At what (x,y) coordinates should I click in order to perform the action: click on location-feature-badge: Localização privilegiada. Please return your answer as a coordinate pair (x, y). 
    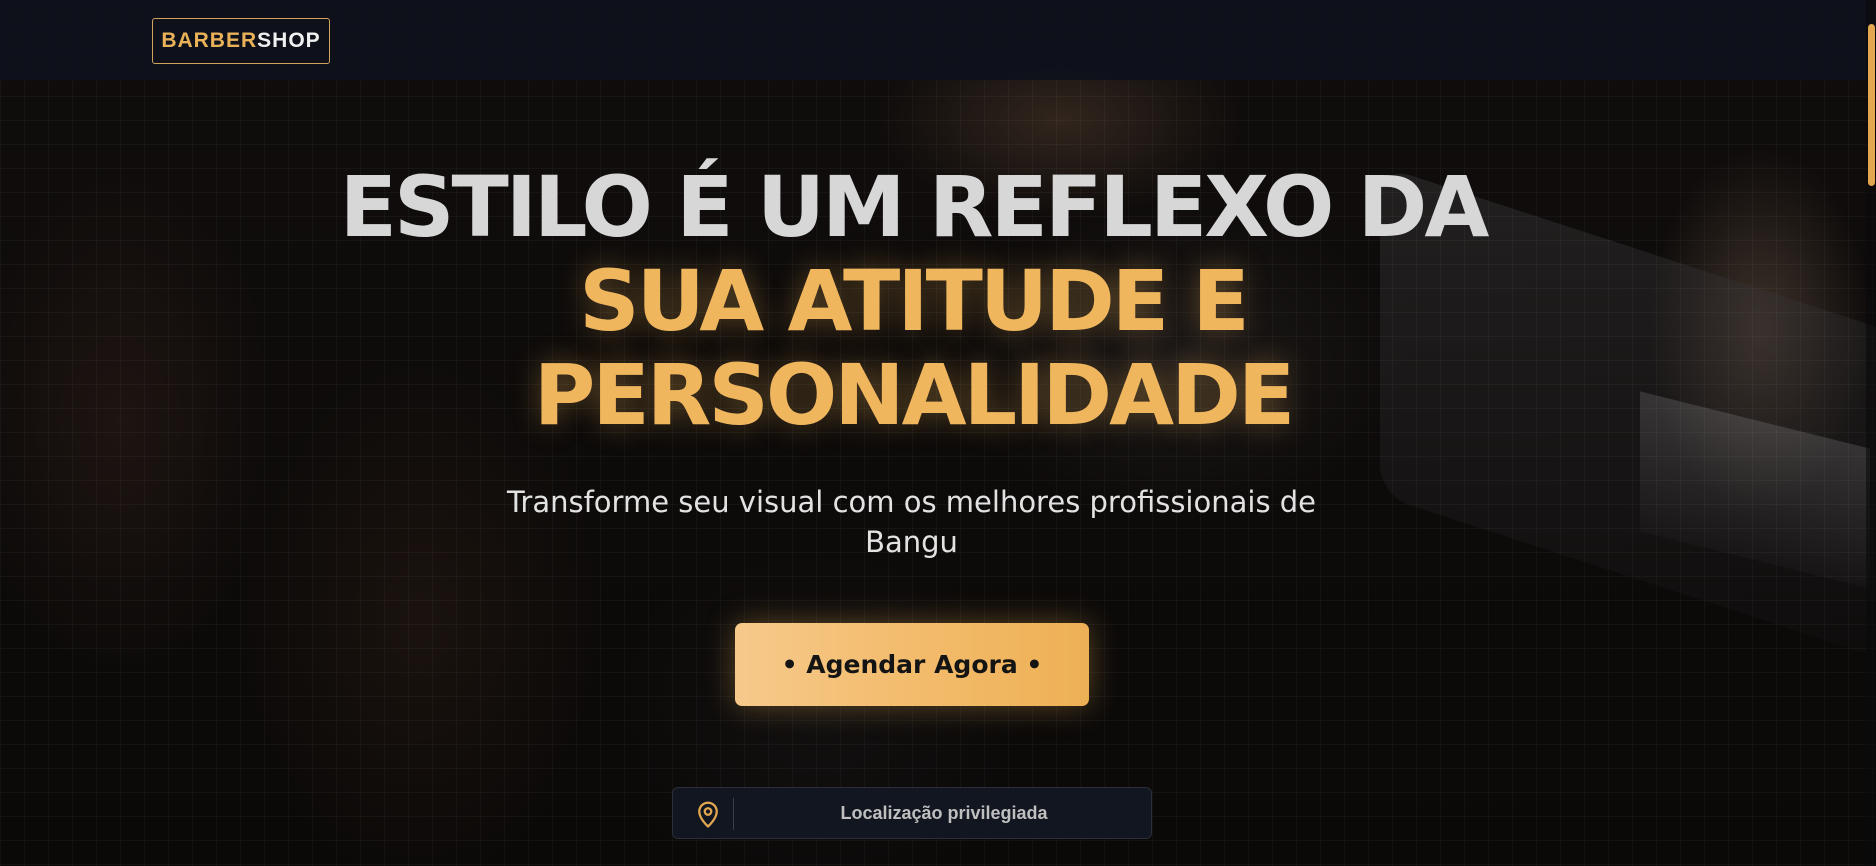
    Looking at the image, I should click on (912, 813).